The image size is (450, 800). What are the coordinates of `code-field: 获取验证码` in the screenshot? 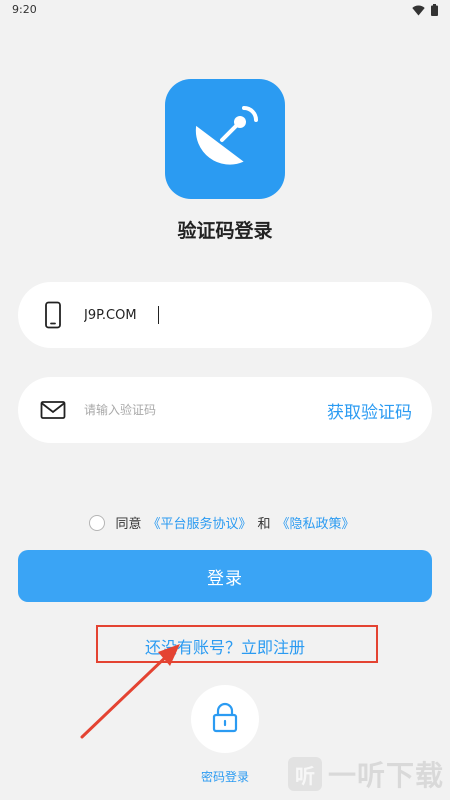 It's located at (225, 410).